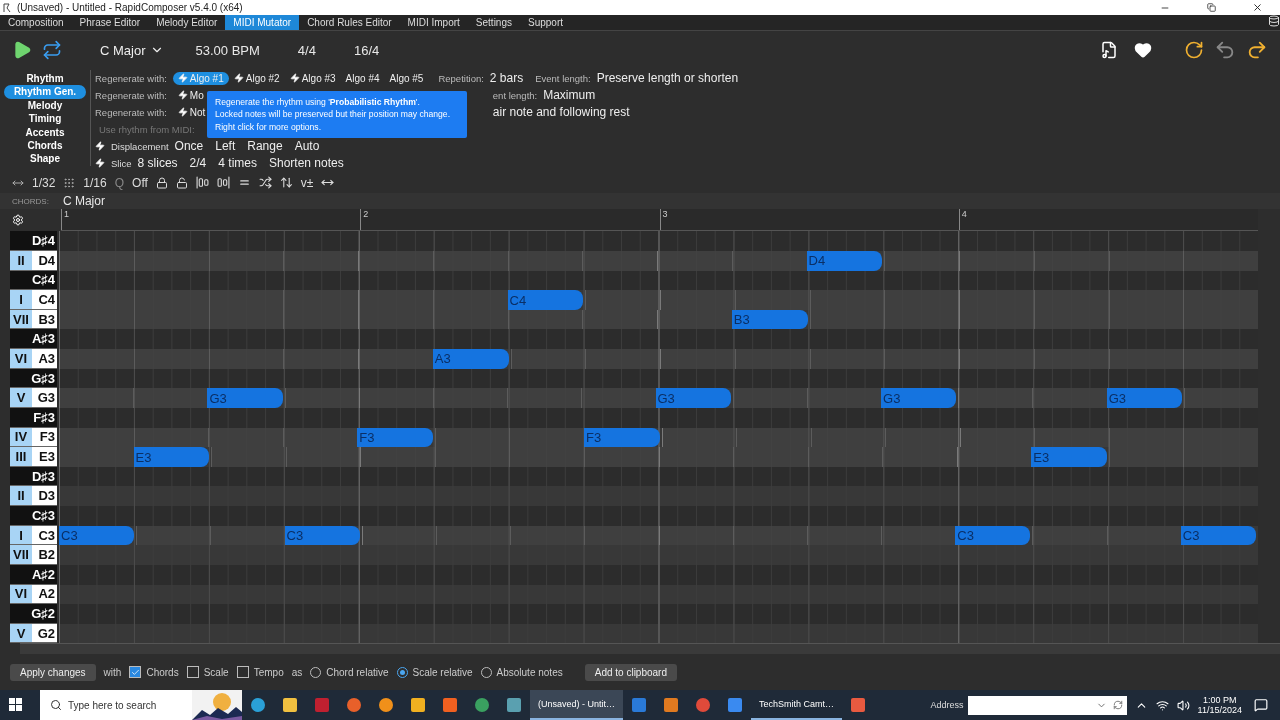  What do you see at coordinates (33, 437) in the screenshot?
I see `piano-key: IV F3` at bounding box center [33, 437].